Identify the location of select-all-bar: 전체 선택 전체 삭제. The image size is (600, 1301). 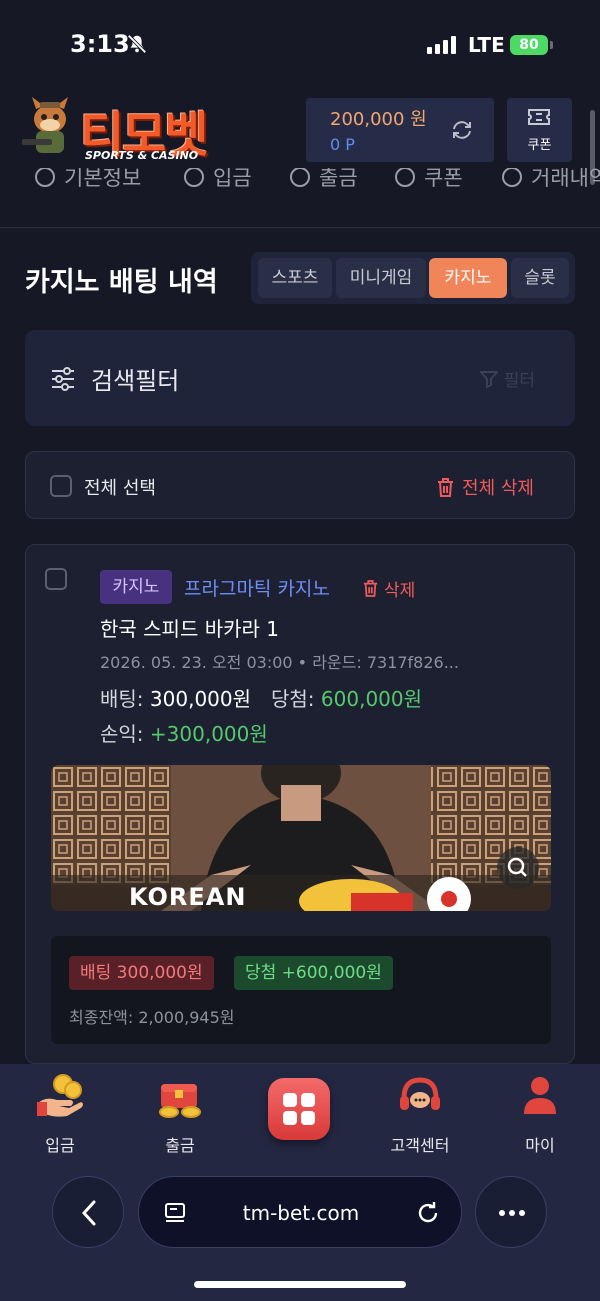
(300, 485).